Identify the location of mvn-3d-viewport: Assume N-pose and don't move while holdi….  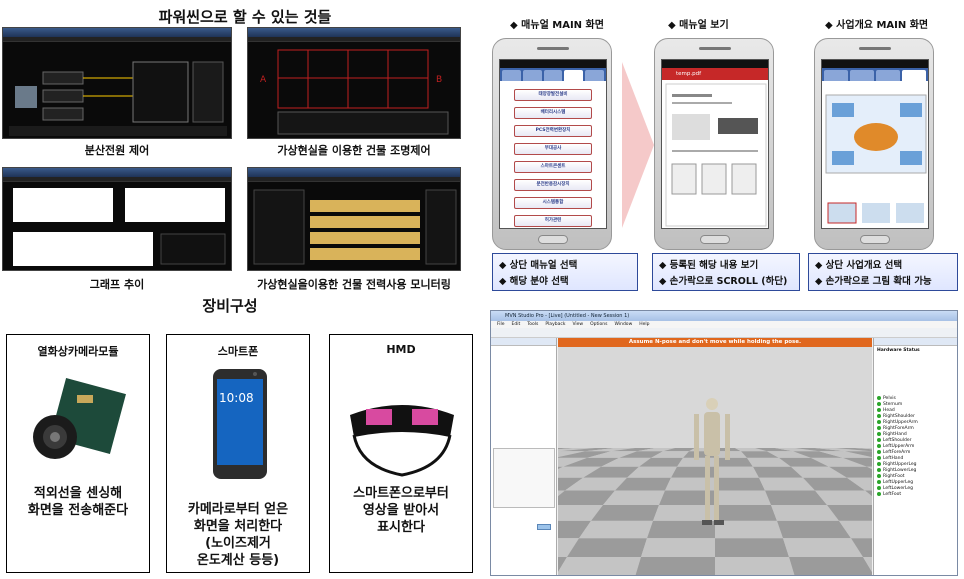
(715, 456).